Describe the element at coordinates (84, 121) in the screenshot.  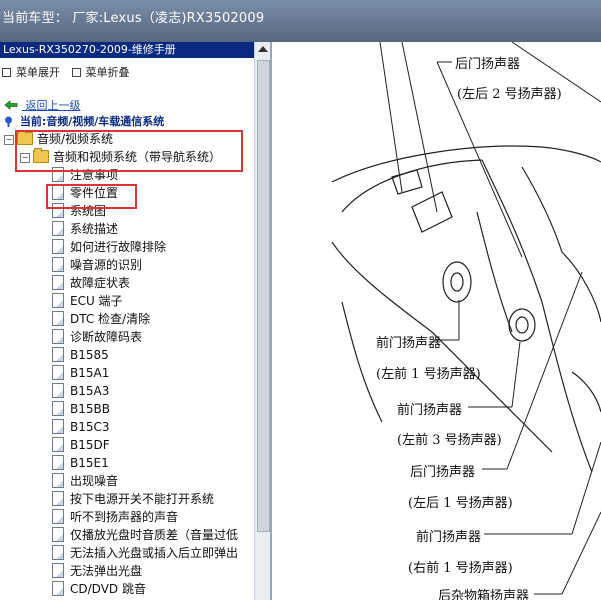
I see `current-path: 当前:音频/视频/车载通信系统` at that location.